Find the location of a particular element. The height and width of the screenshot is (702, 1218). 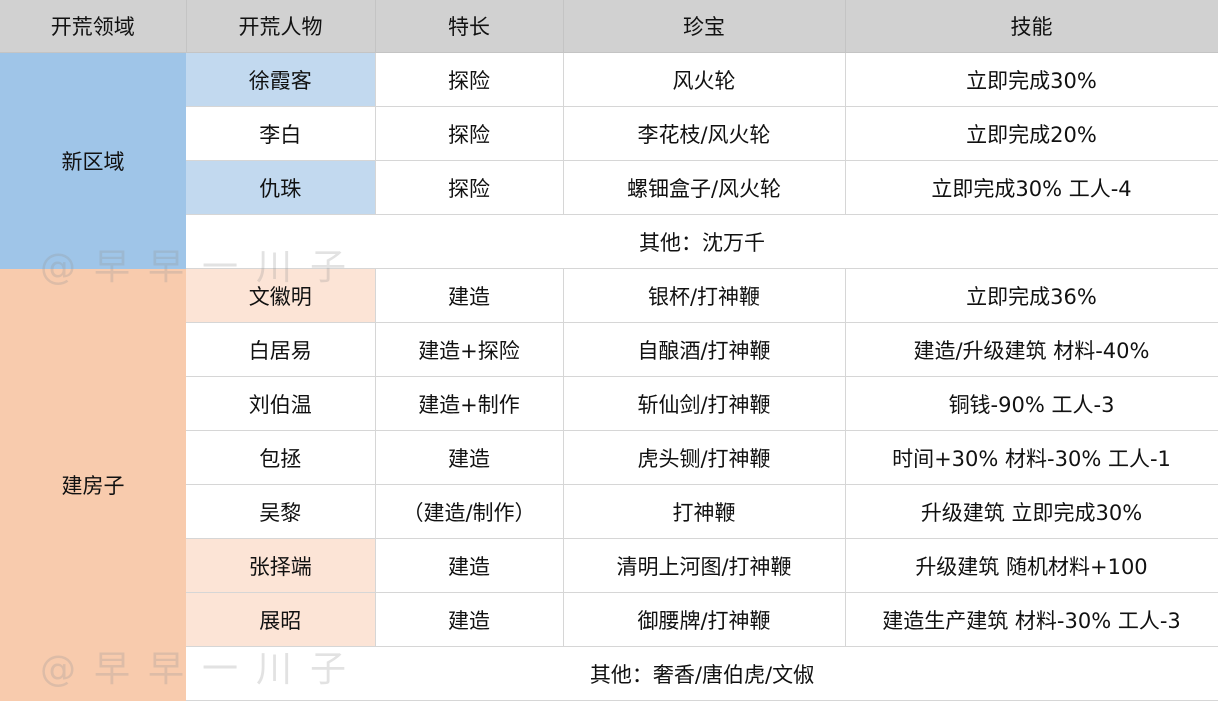

person-cell: 展昭 is located at coordinates (281, 619).